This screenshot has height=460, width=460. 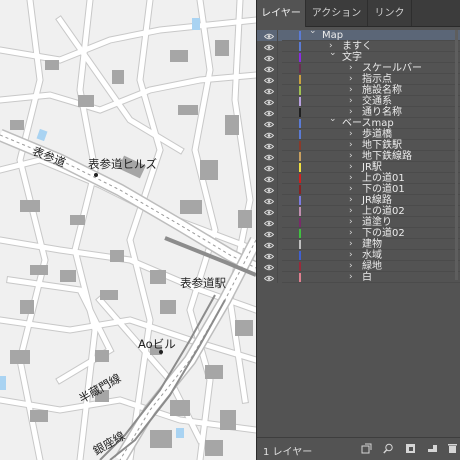 What do you see at coordinates (390, 13) in the screenshot?
I see `tab-links: リンク` at bounding box center [390, 13].